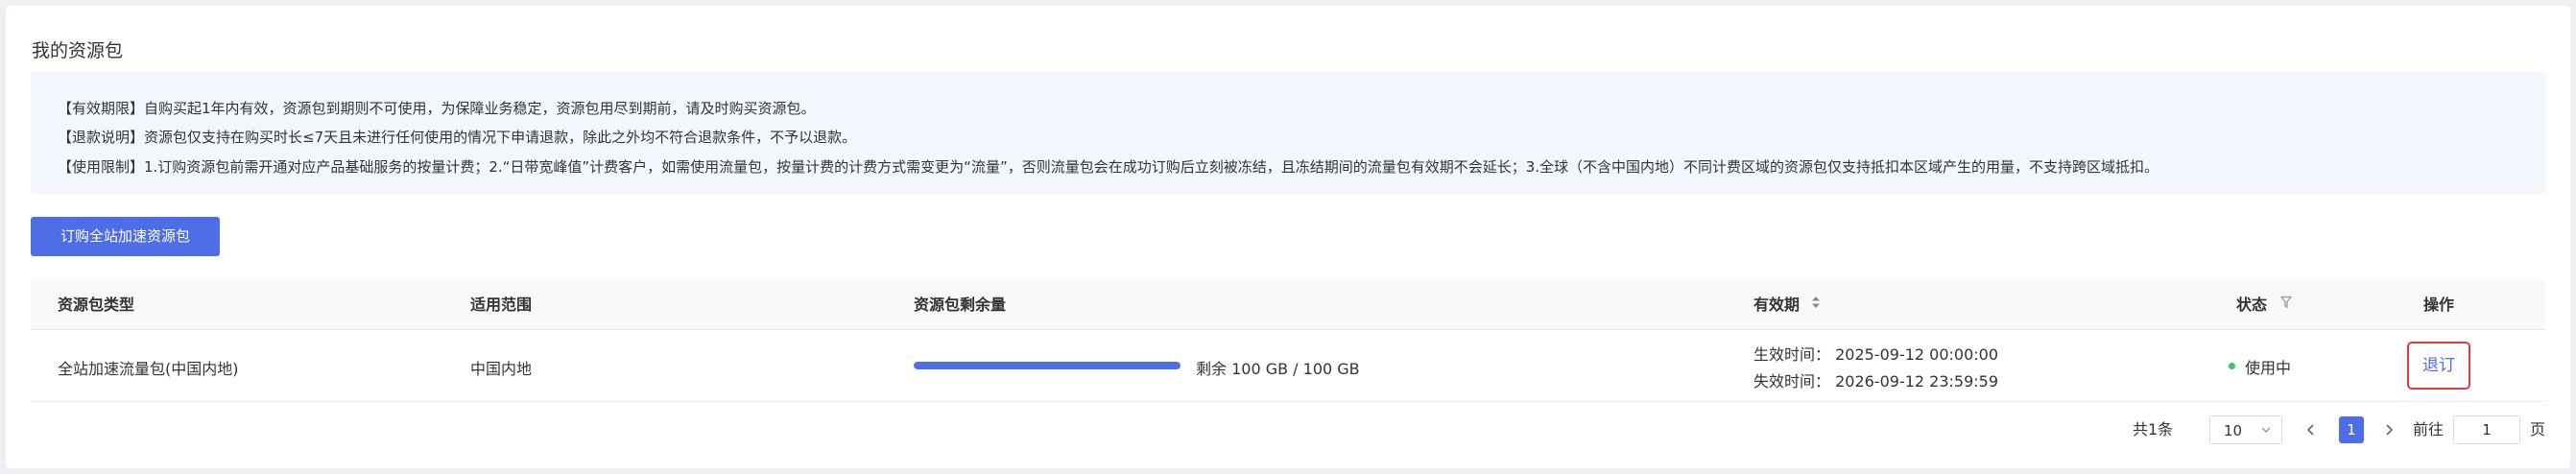 The width and height of the screenshot is (2576, 474). I want to click on remaining-progress-fill, so click(1047, 365).